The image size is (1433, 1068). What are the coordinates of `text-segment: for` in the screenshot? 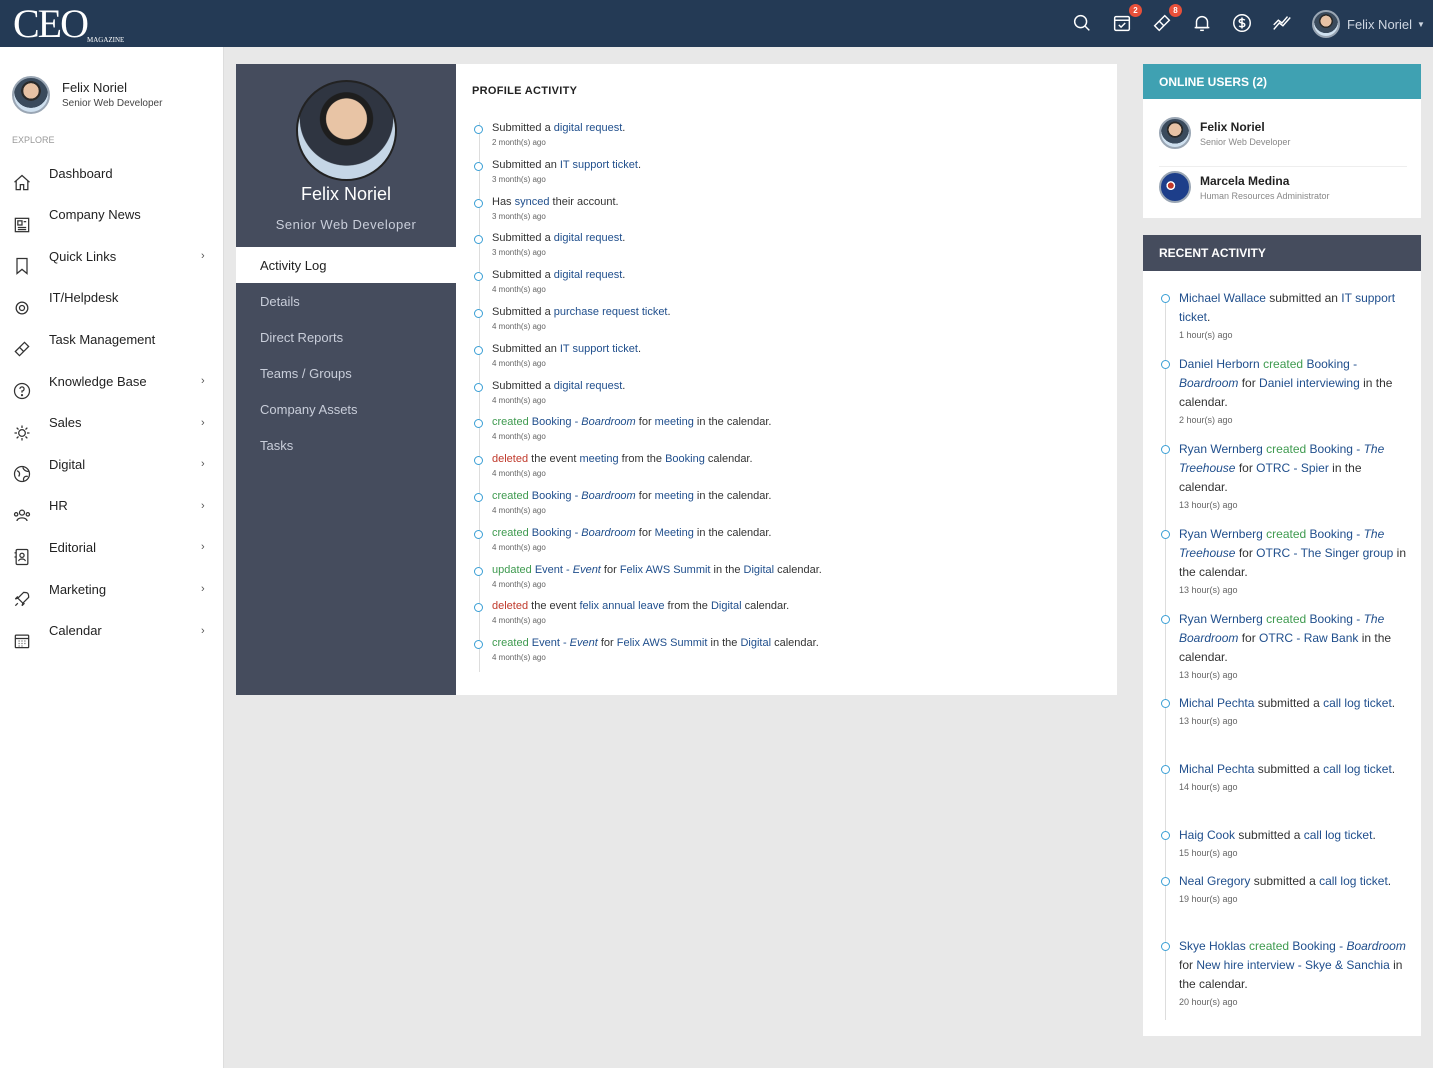 It's located at (1246, 553).